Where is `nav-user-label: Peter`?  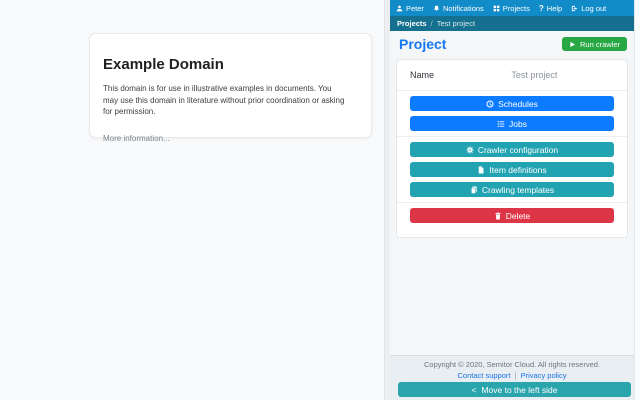 nav-user-label: Peter is located at coordinates (415, 8).